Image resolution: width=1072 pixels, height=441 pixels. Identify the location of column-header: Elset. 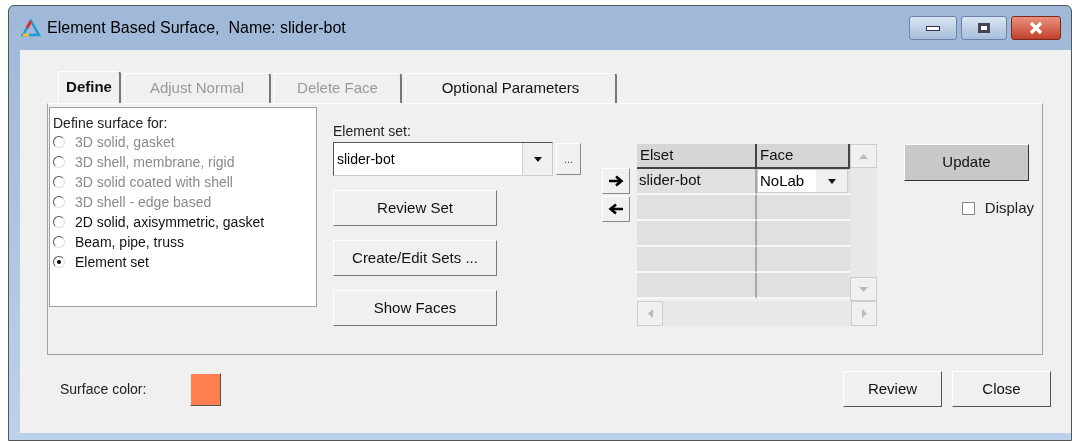
(697, 156).